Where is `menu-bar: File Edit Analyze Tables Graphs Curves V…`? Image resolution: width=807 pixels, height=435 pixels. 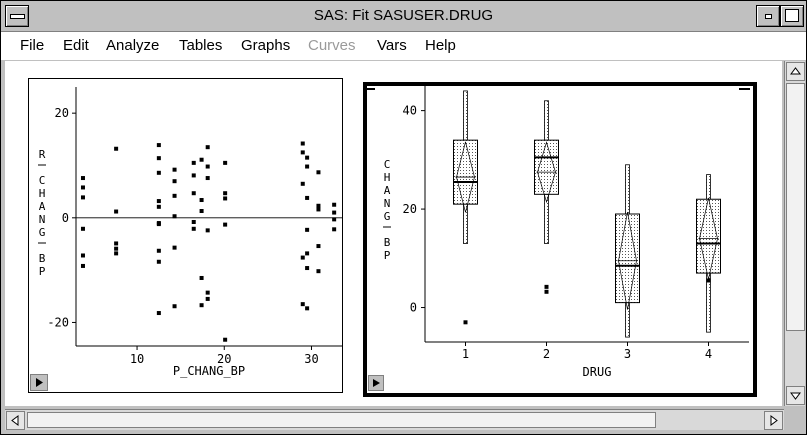
menu-bar: File Edit Analyze Tables Graphs Curves V… is located at coordinates (403, 46).